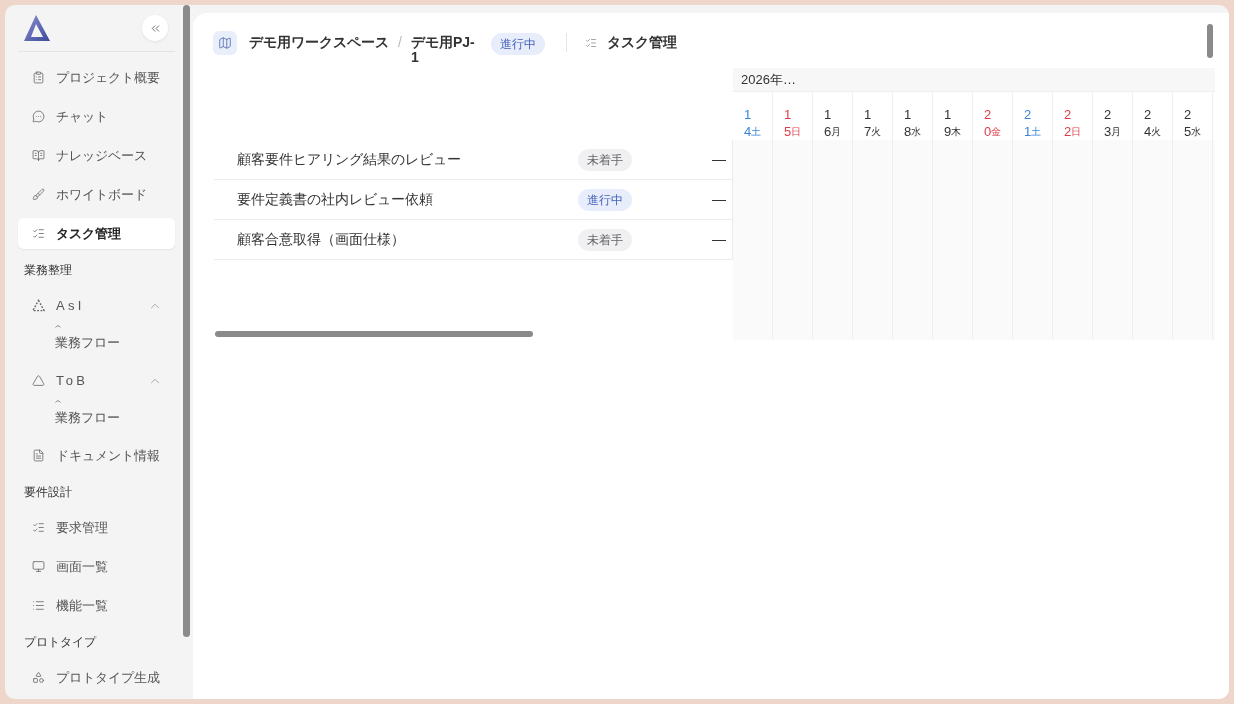  Describe the element at coordinates (96, 305) in the screenshot. I see `sidebar-group: AsI` at that location.